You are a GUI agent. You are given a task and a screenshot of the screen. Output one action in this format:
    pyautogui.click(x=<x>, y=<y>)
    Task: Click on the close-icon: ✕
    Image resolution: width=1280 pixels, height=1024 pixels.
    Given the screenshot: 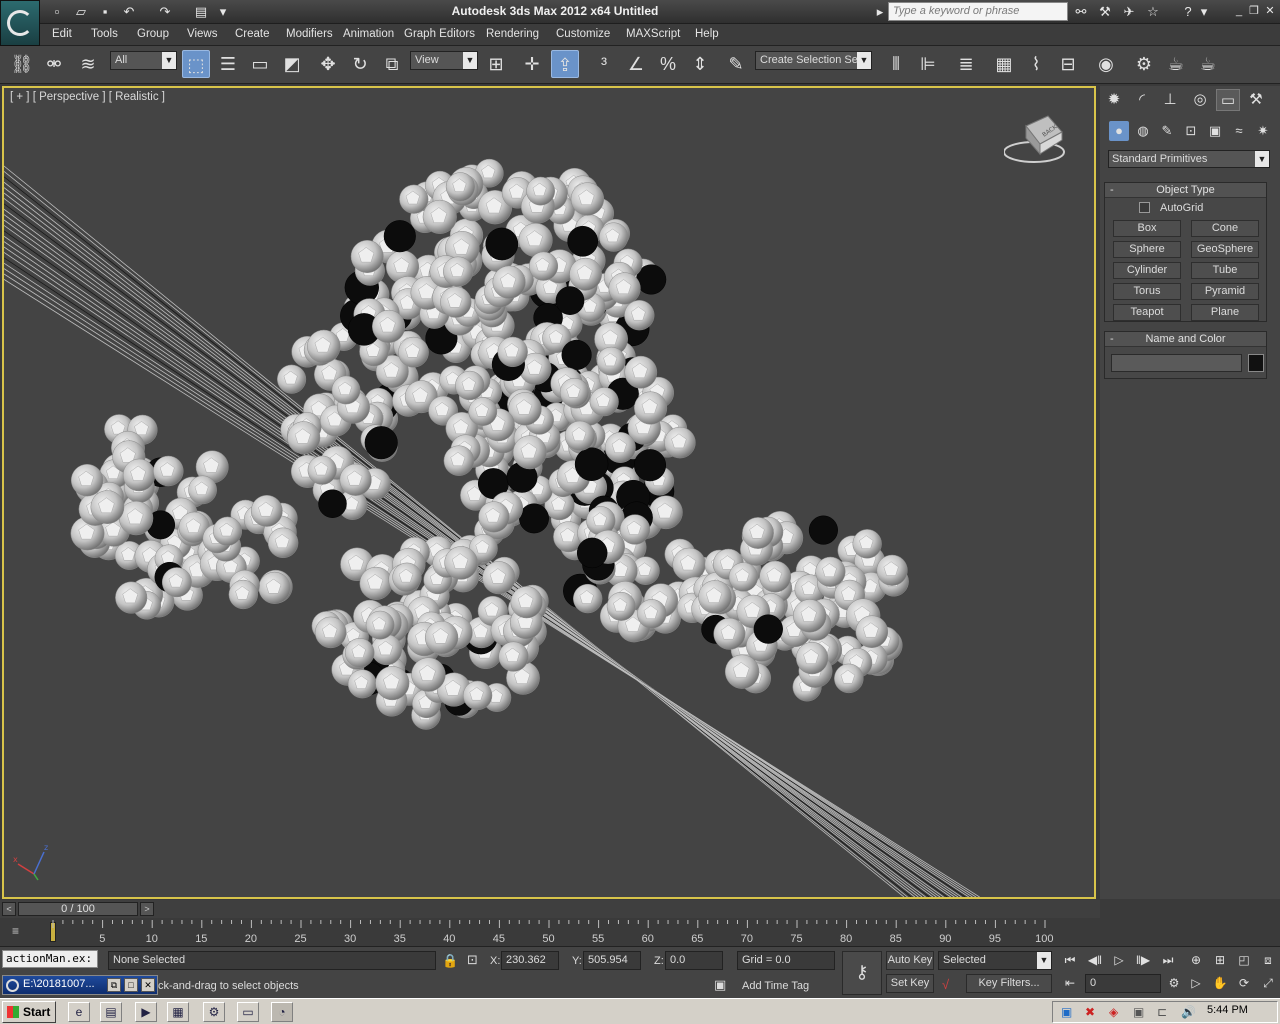 What is the action you would take?
    pyautogui.click(x=148, y=985)
    